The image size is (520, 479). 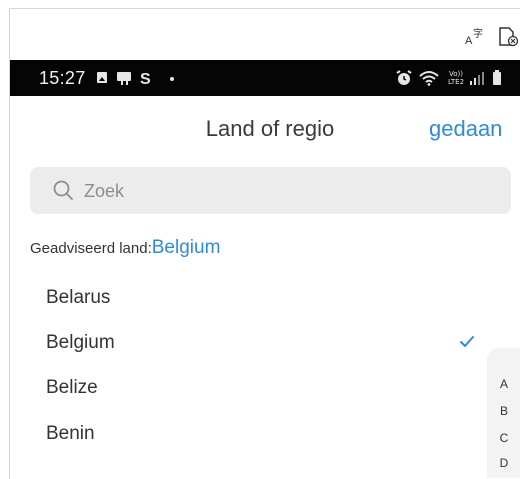 I want to click on country-item-belgium: Belgium, so click(x=261, y=347).